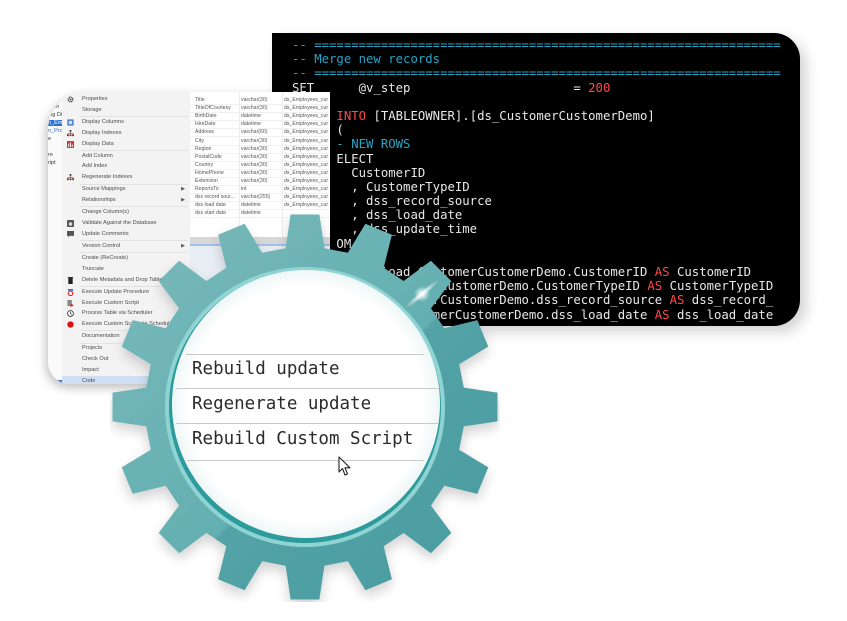  Describe the element at coordinates (208, 156) in the screenshot. I see `column-name-cell: PostalCode` at that location.